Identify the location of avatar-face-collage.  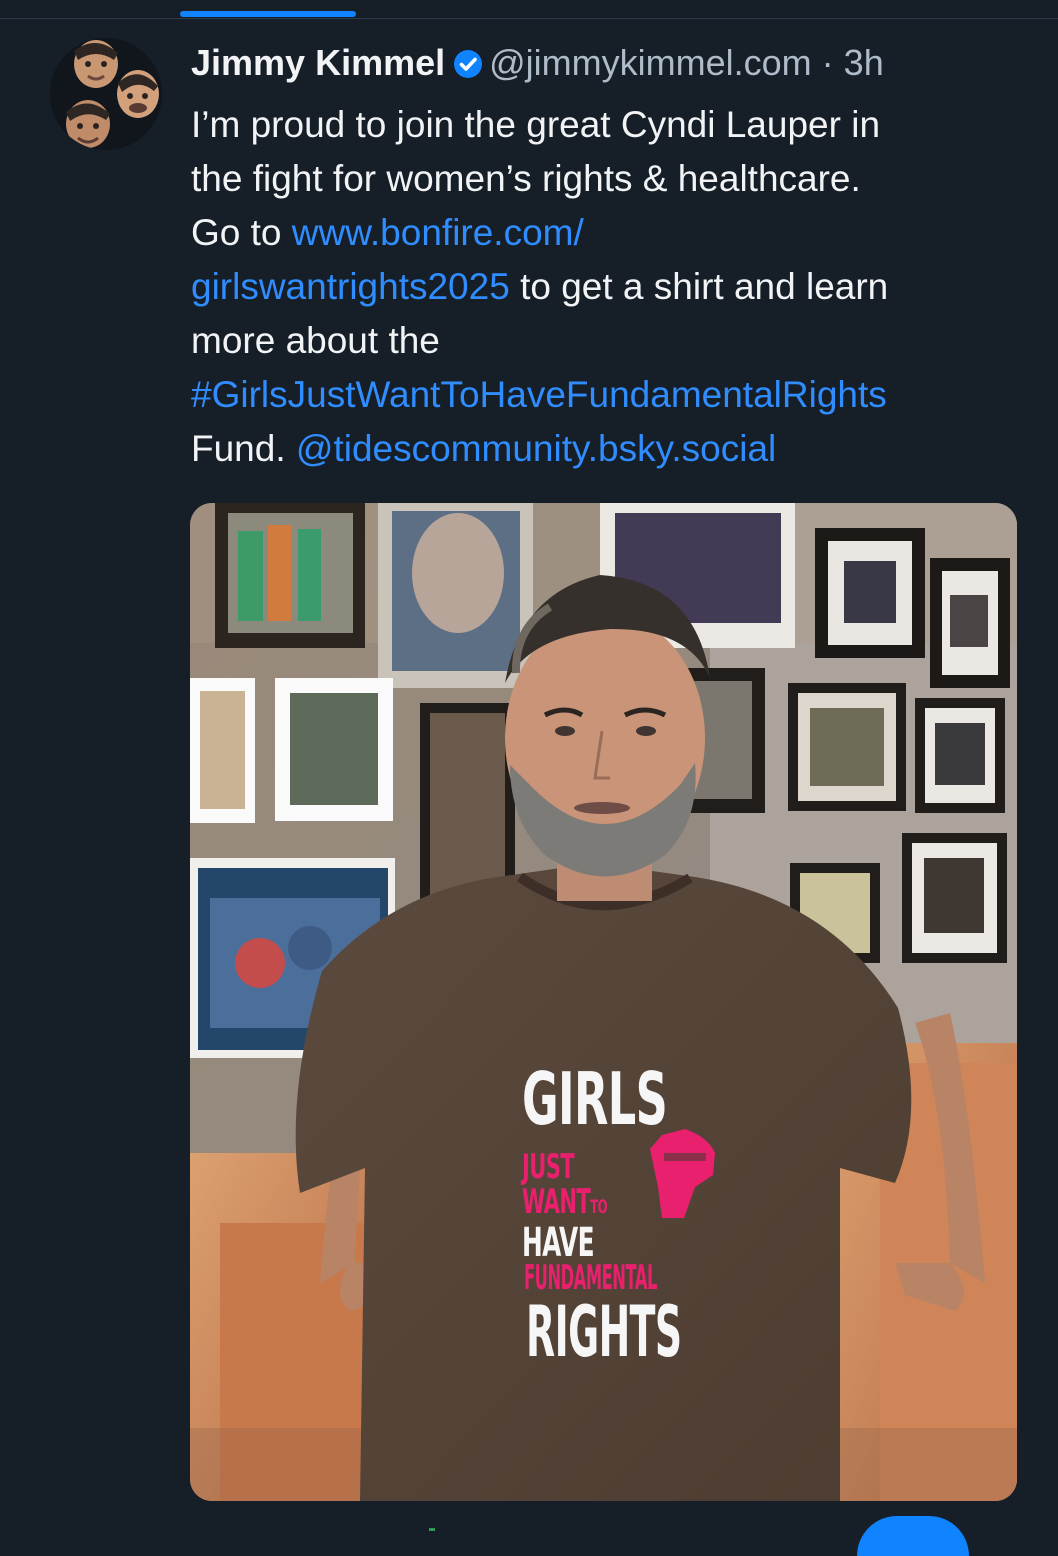
(106, 94).